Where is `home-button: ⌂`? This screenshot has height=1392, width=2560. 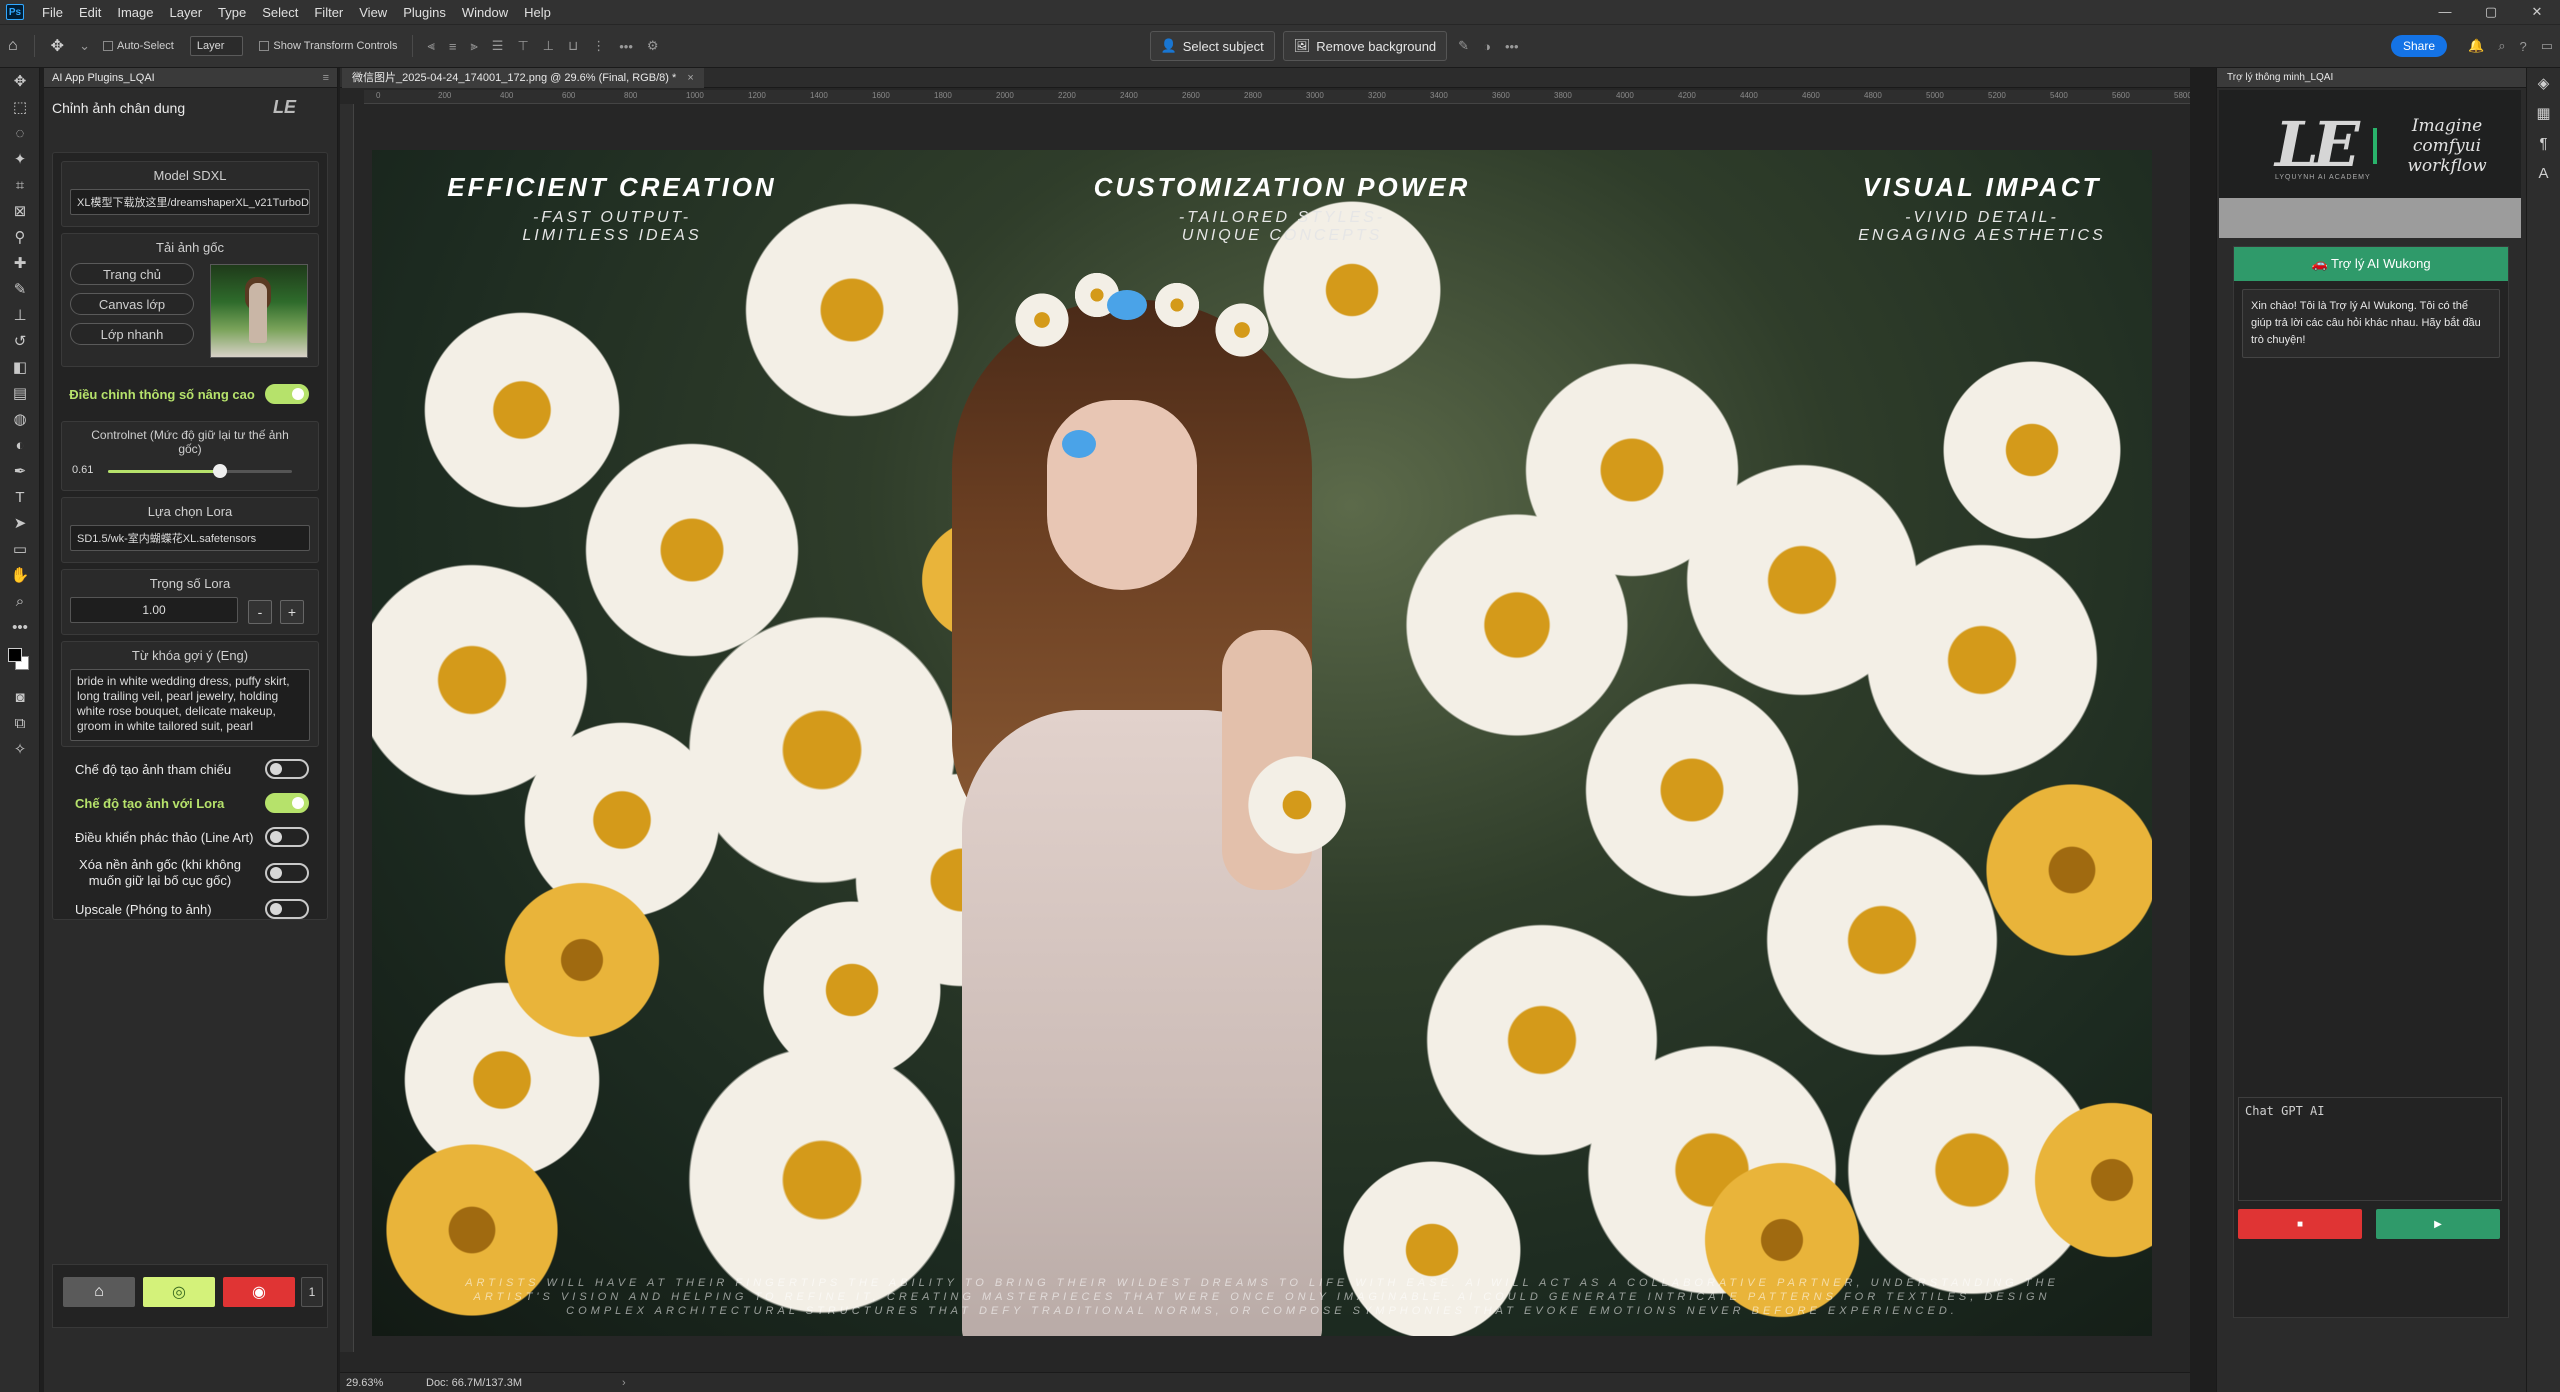 home-button: ⌂ is located at coordinates (99, 1292).